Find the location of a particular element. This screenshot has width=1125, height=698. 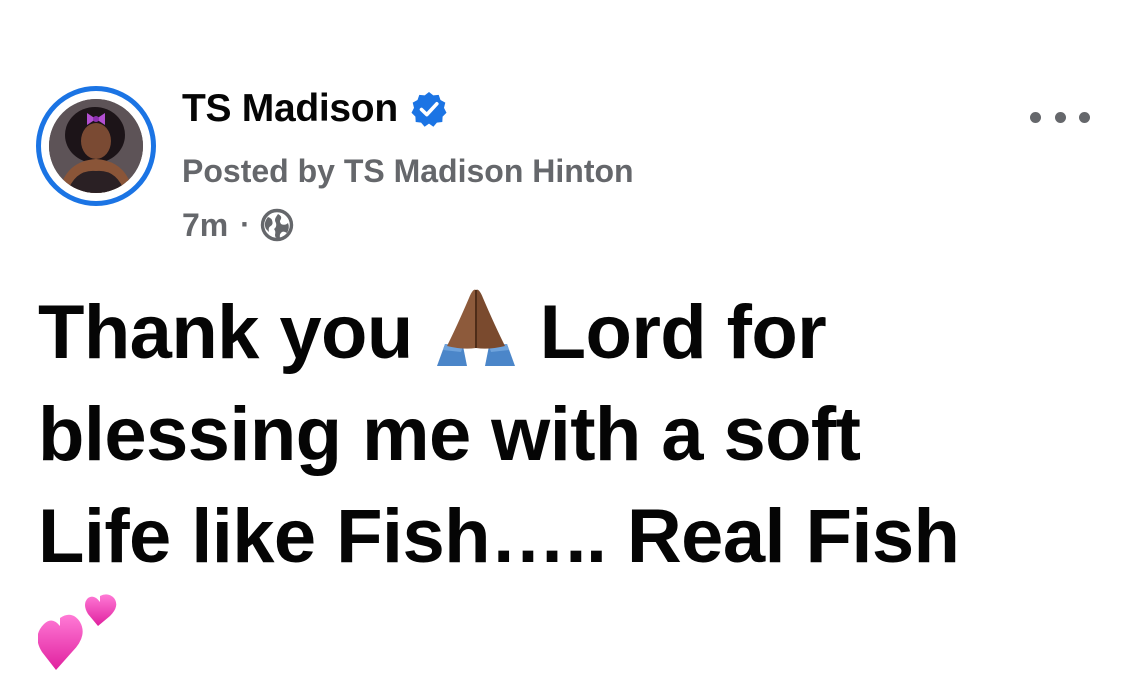

globe-icon is located at coordinates (277, 225).